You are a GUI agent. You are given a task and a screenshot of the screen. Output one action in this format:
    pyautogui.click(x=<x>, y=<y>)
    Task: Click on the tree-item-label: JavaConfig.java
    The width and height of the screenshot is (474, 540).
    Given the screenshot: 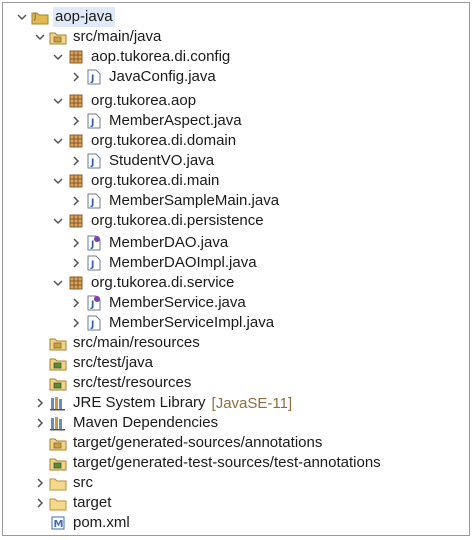 What is the action you would take?
    pyautogui.click(x=162, y=76)
    